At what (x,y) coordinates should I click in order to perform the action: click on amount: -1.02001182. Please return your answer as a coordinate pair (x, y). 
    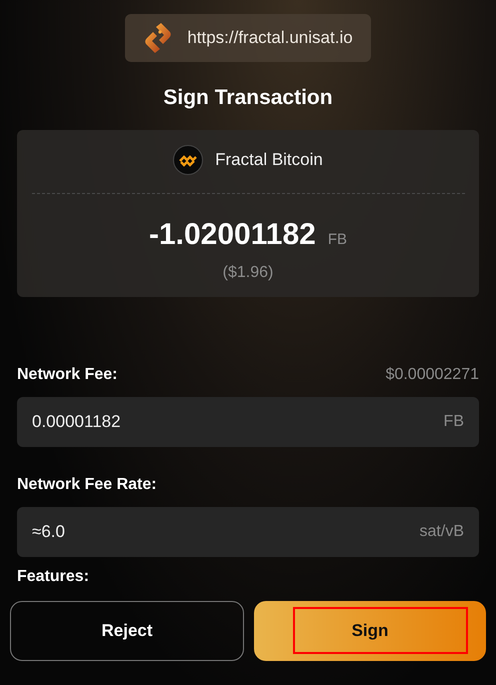
    Looking at the image, I should click on (232, 235).